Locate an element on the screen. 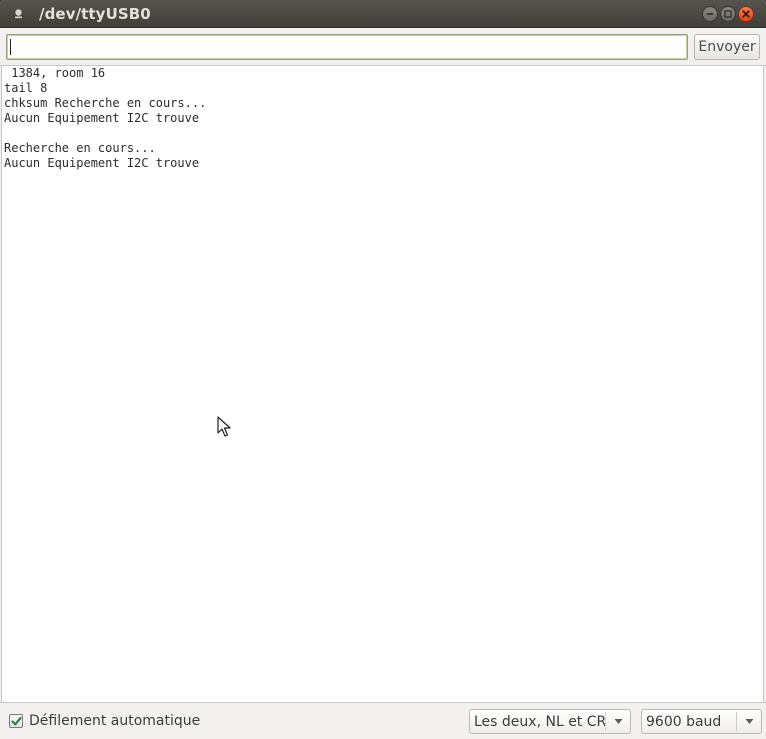 Image resolution: width=766 pixels, height=739 pixels. mouse-pointer-icon is located at coordinates (224, 426).